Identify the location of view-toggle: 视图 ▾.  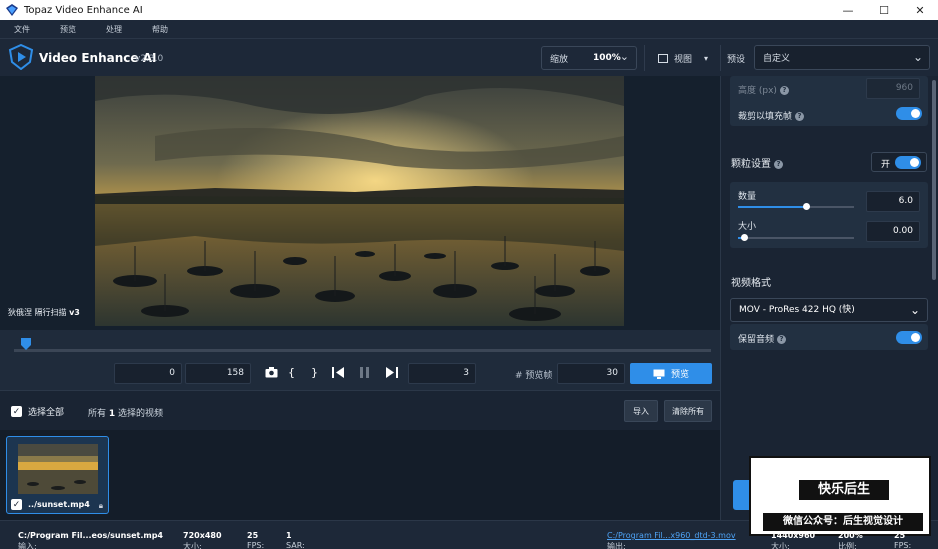
(682, 58).